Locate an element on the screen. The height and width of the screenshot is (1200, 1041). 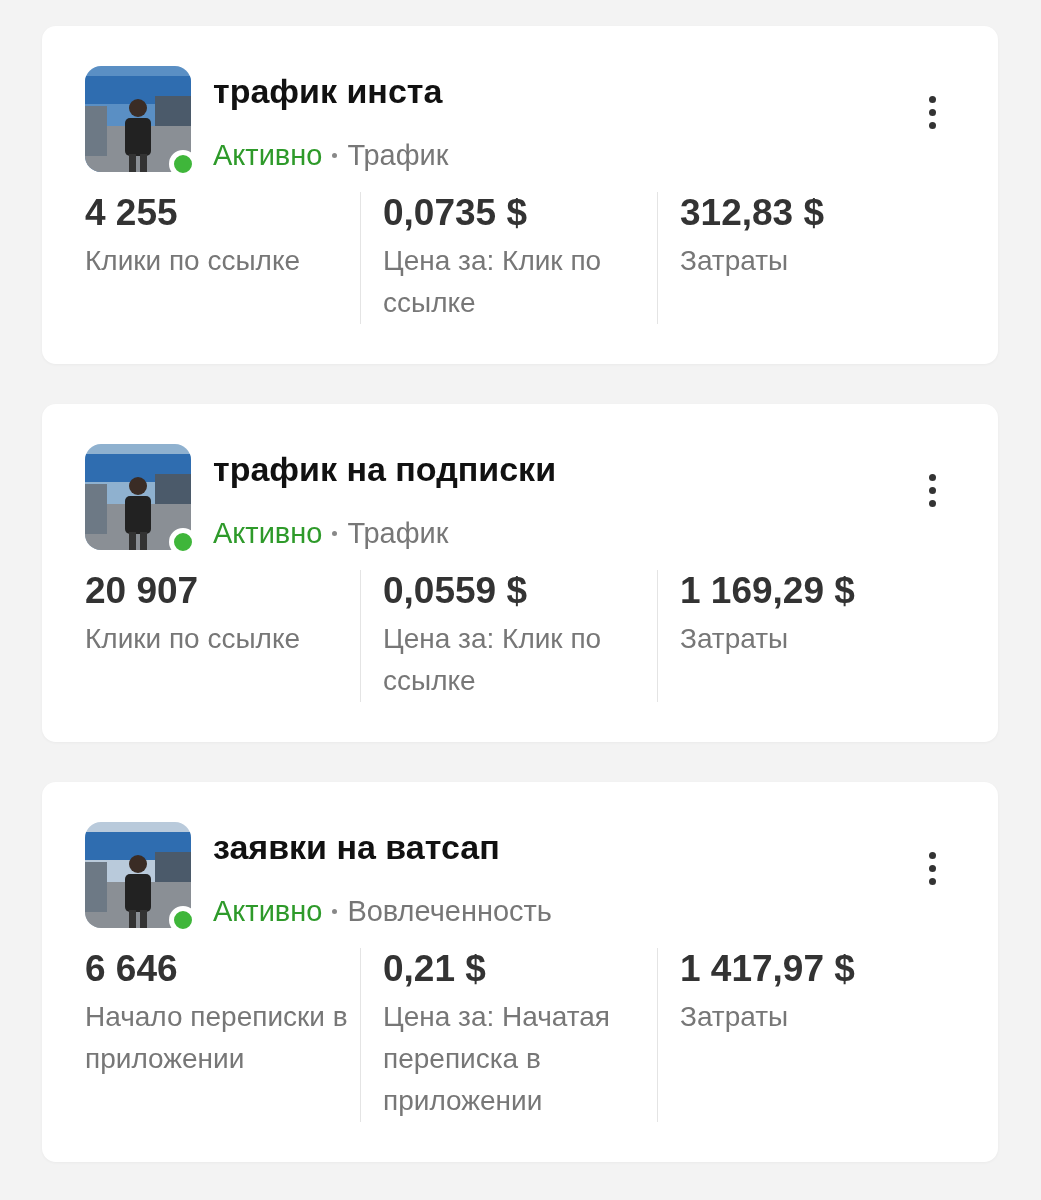
campaign-title: заявки на ватсап is located at coordinates (357, 847).